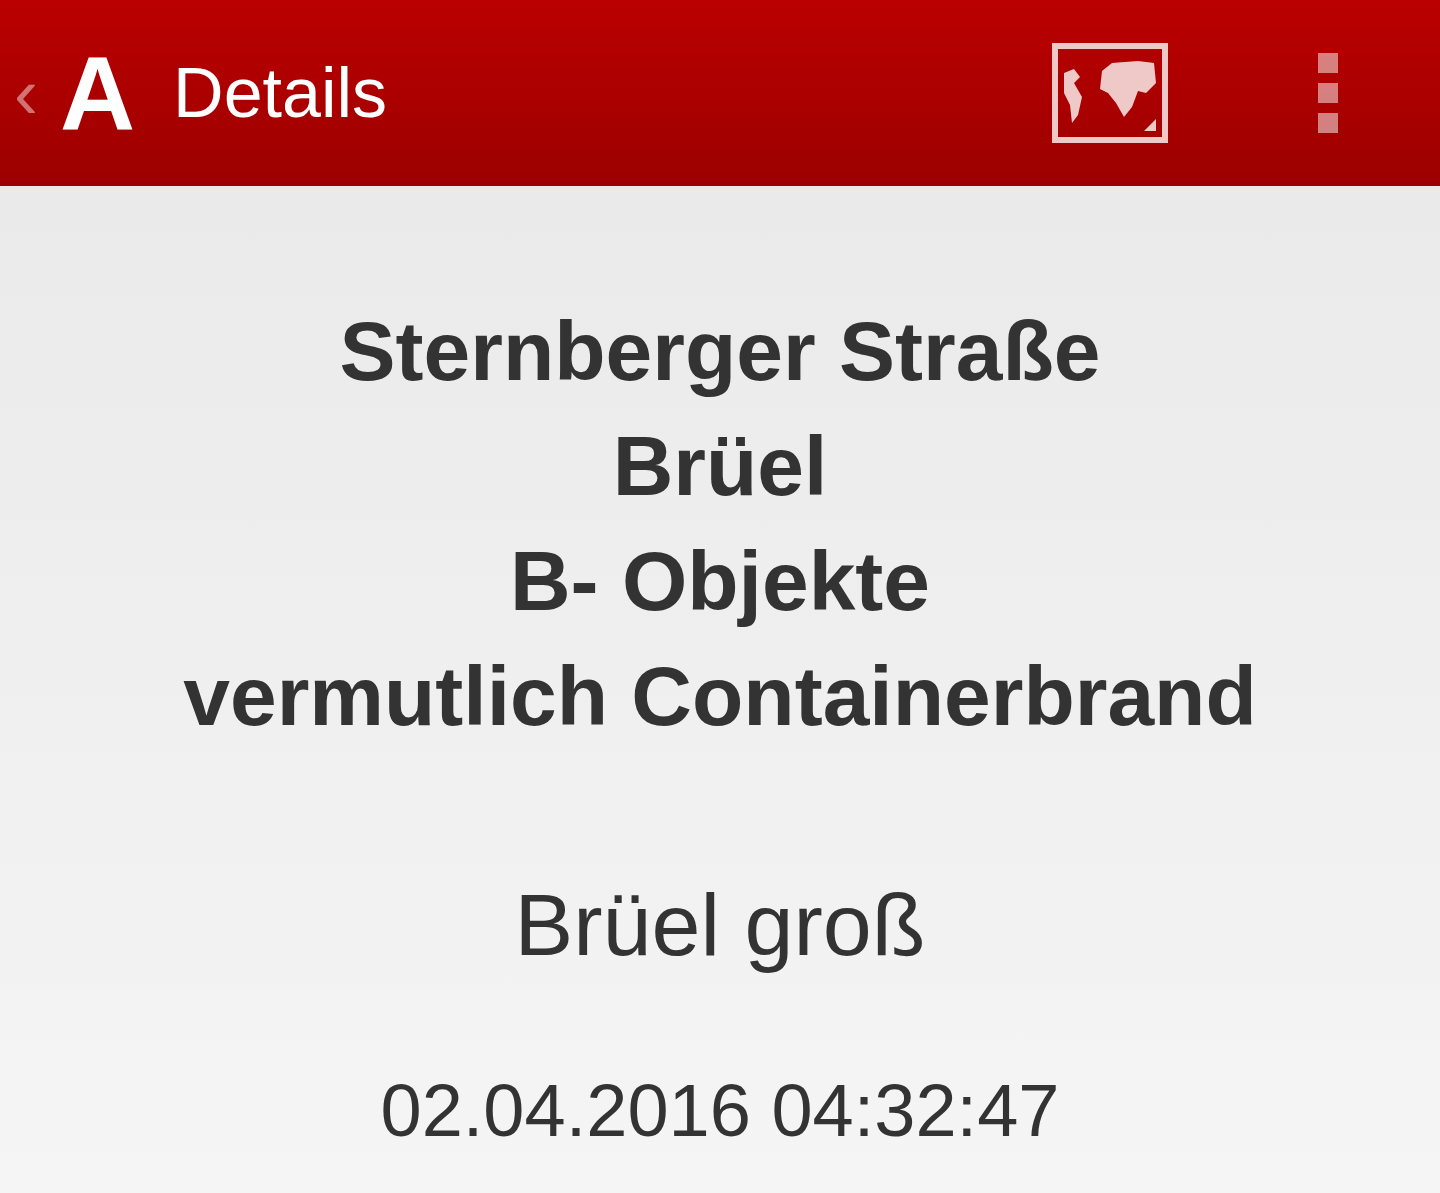  I want to click on incident-line: B- Objekte, so click(720, 581).